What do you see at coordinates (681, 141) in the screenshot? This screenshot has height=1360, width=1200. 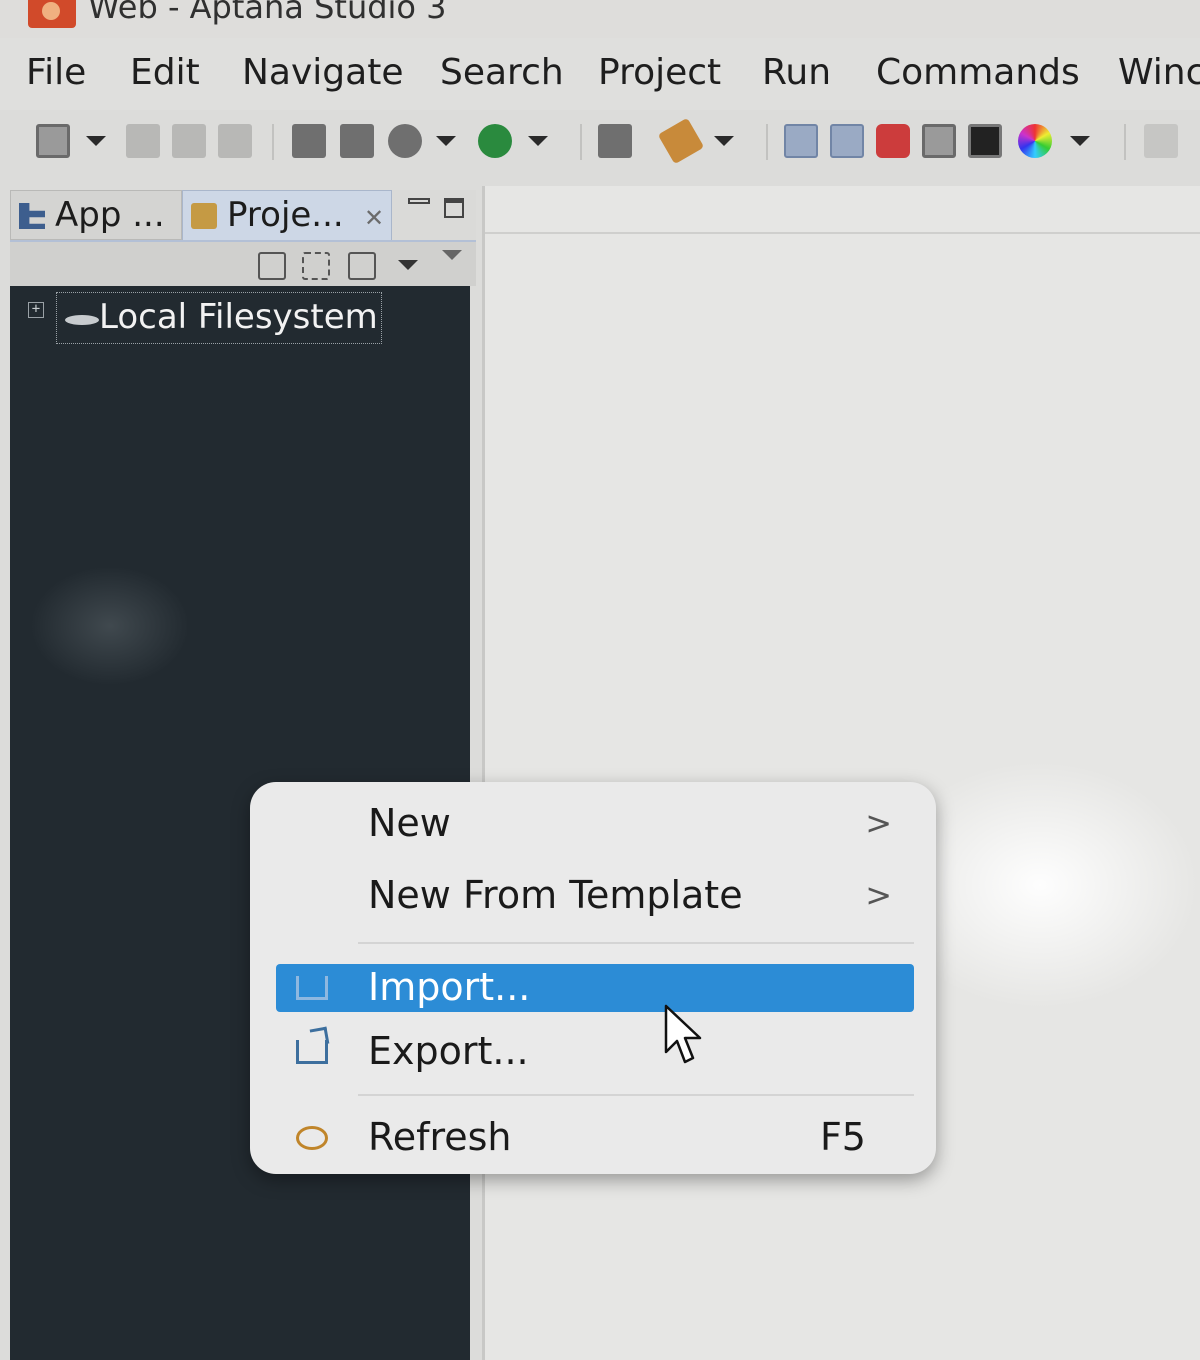 I see `rocket-icon` at bounding box center [681, 141].